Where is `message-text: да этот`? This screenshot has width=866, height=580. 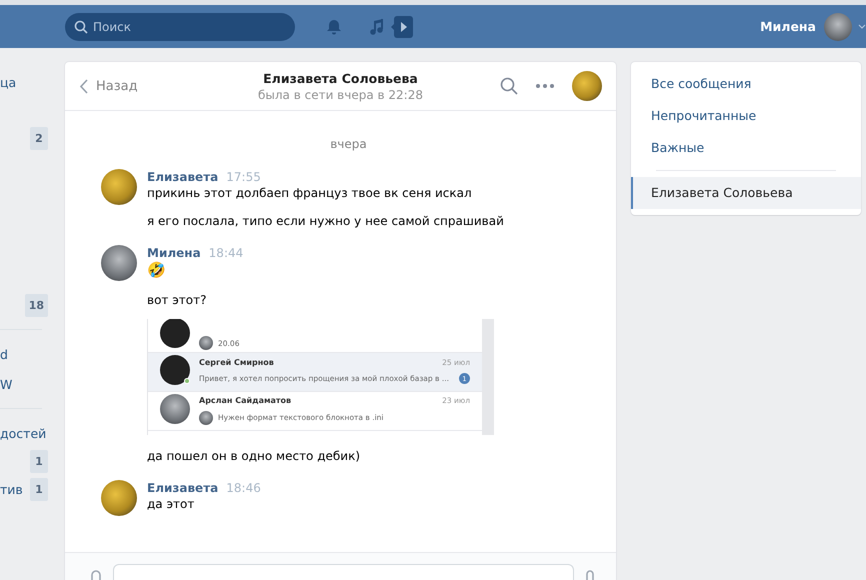
message-text: да этот is located at coordinates (171, 504).